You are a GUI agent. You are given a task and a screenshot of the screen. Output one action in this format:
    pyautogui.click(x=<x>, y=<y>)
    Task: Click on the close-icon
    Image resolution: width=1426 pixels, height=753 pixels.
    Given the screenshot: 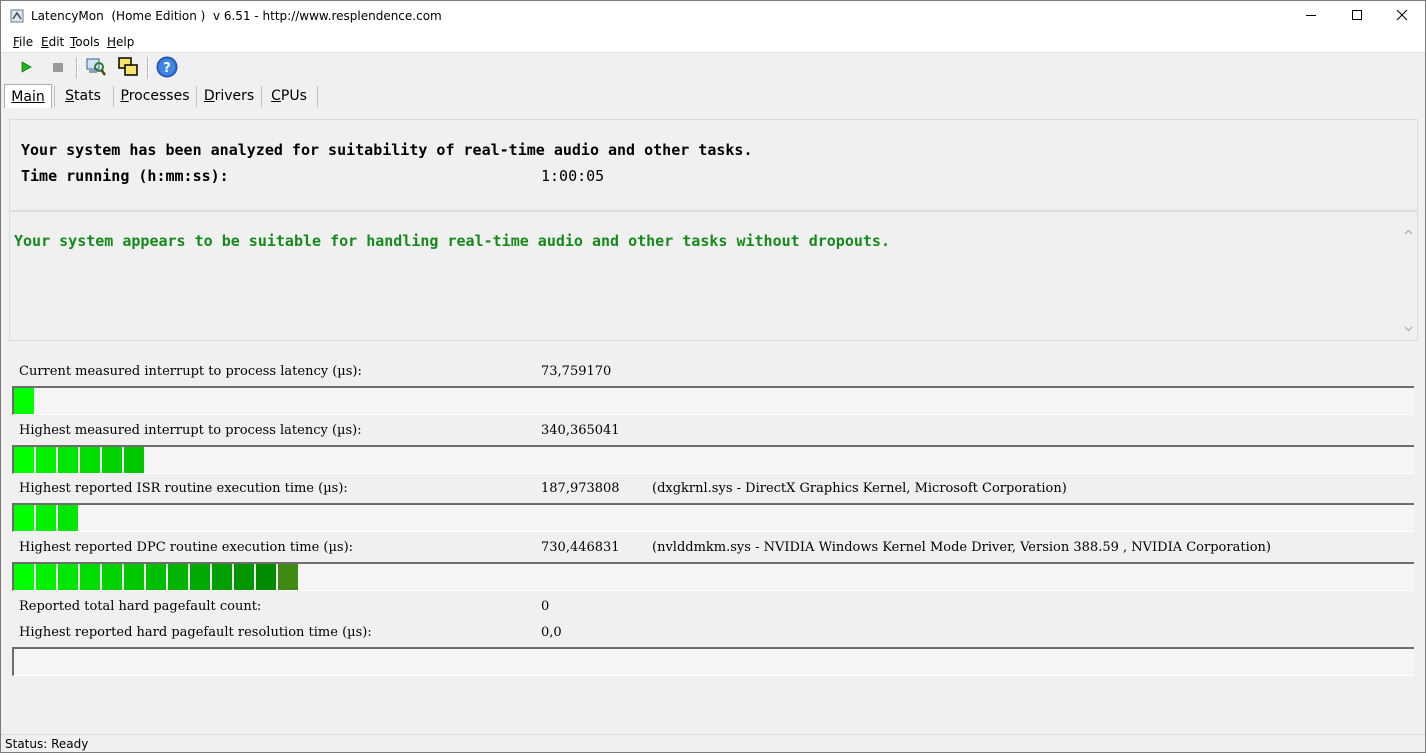 What is the action you would take?
    pyautogui.click(x=1402, y=16)
    